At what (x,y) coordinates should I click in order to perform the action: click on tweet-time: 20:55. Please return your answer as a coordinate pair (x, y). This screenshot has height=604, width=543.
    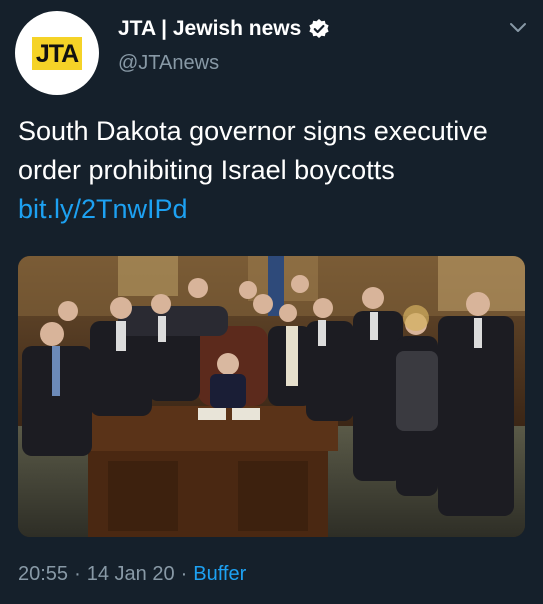
    Looking at the image, I should click on (43, 574).